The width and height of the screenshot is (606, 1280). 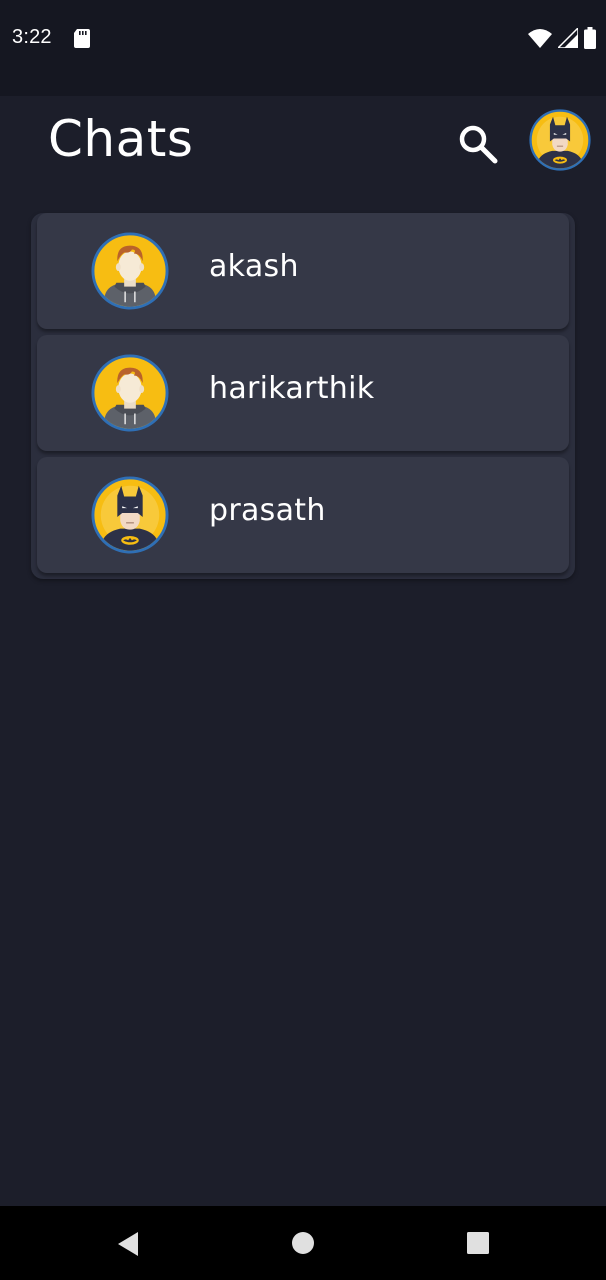 What do you see at coordinates (254, 266) in the screenshot?
I see `chat-name: akash` at bounding box center [254, 266].